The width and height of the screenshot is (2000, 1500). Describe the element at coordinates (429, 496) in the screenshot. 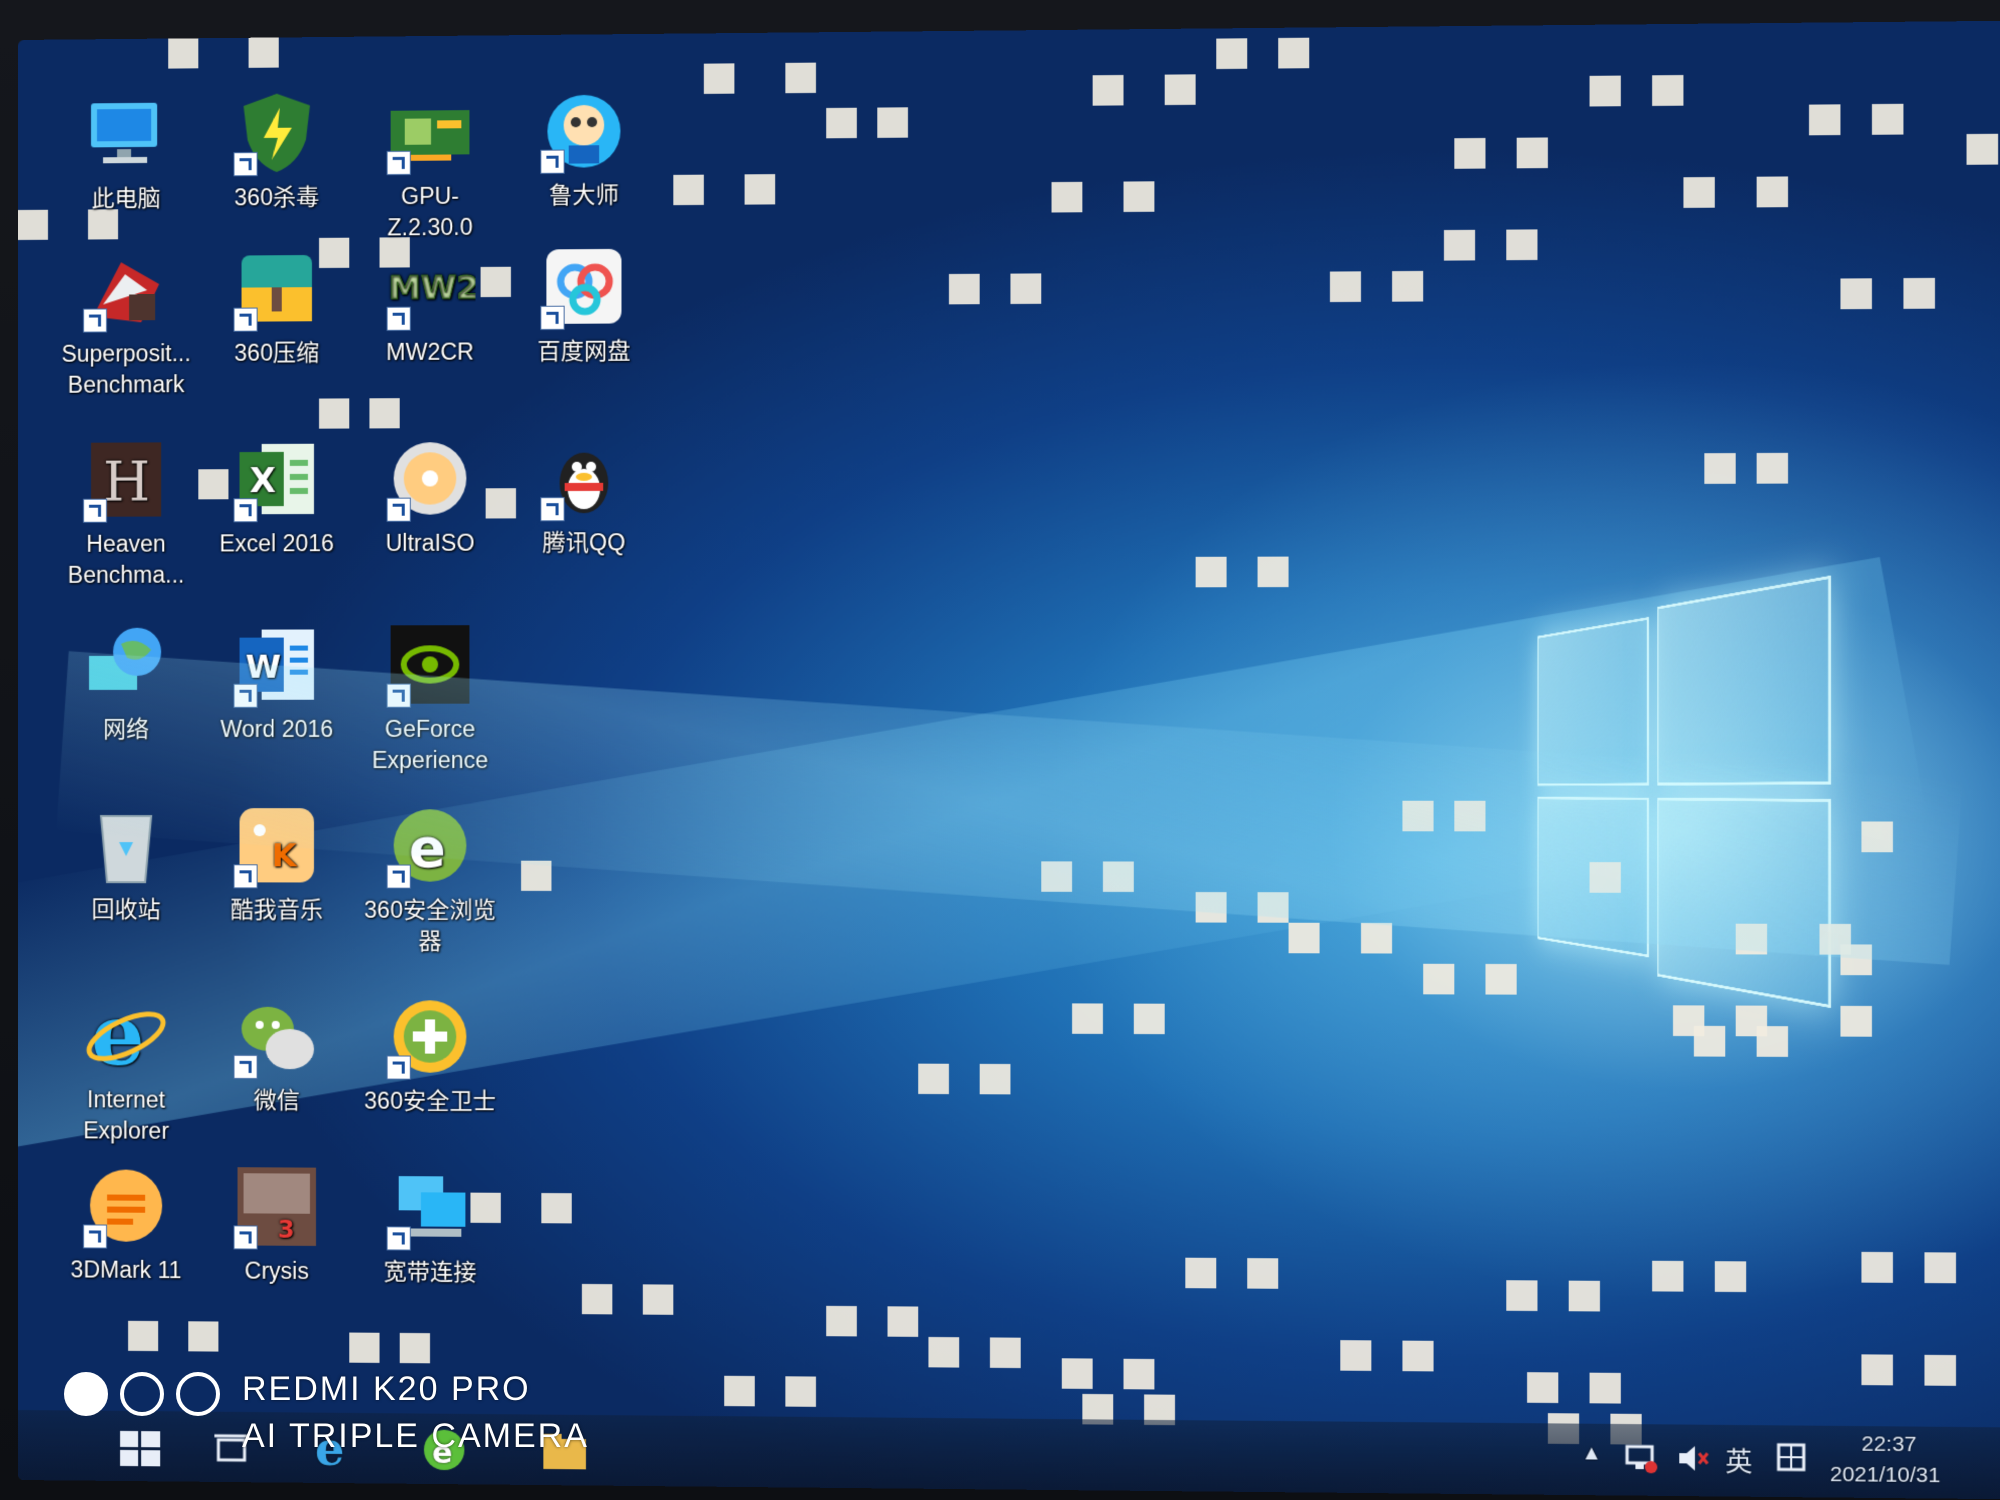

I see `desktop-icon: UltraISO` at that location.